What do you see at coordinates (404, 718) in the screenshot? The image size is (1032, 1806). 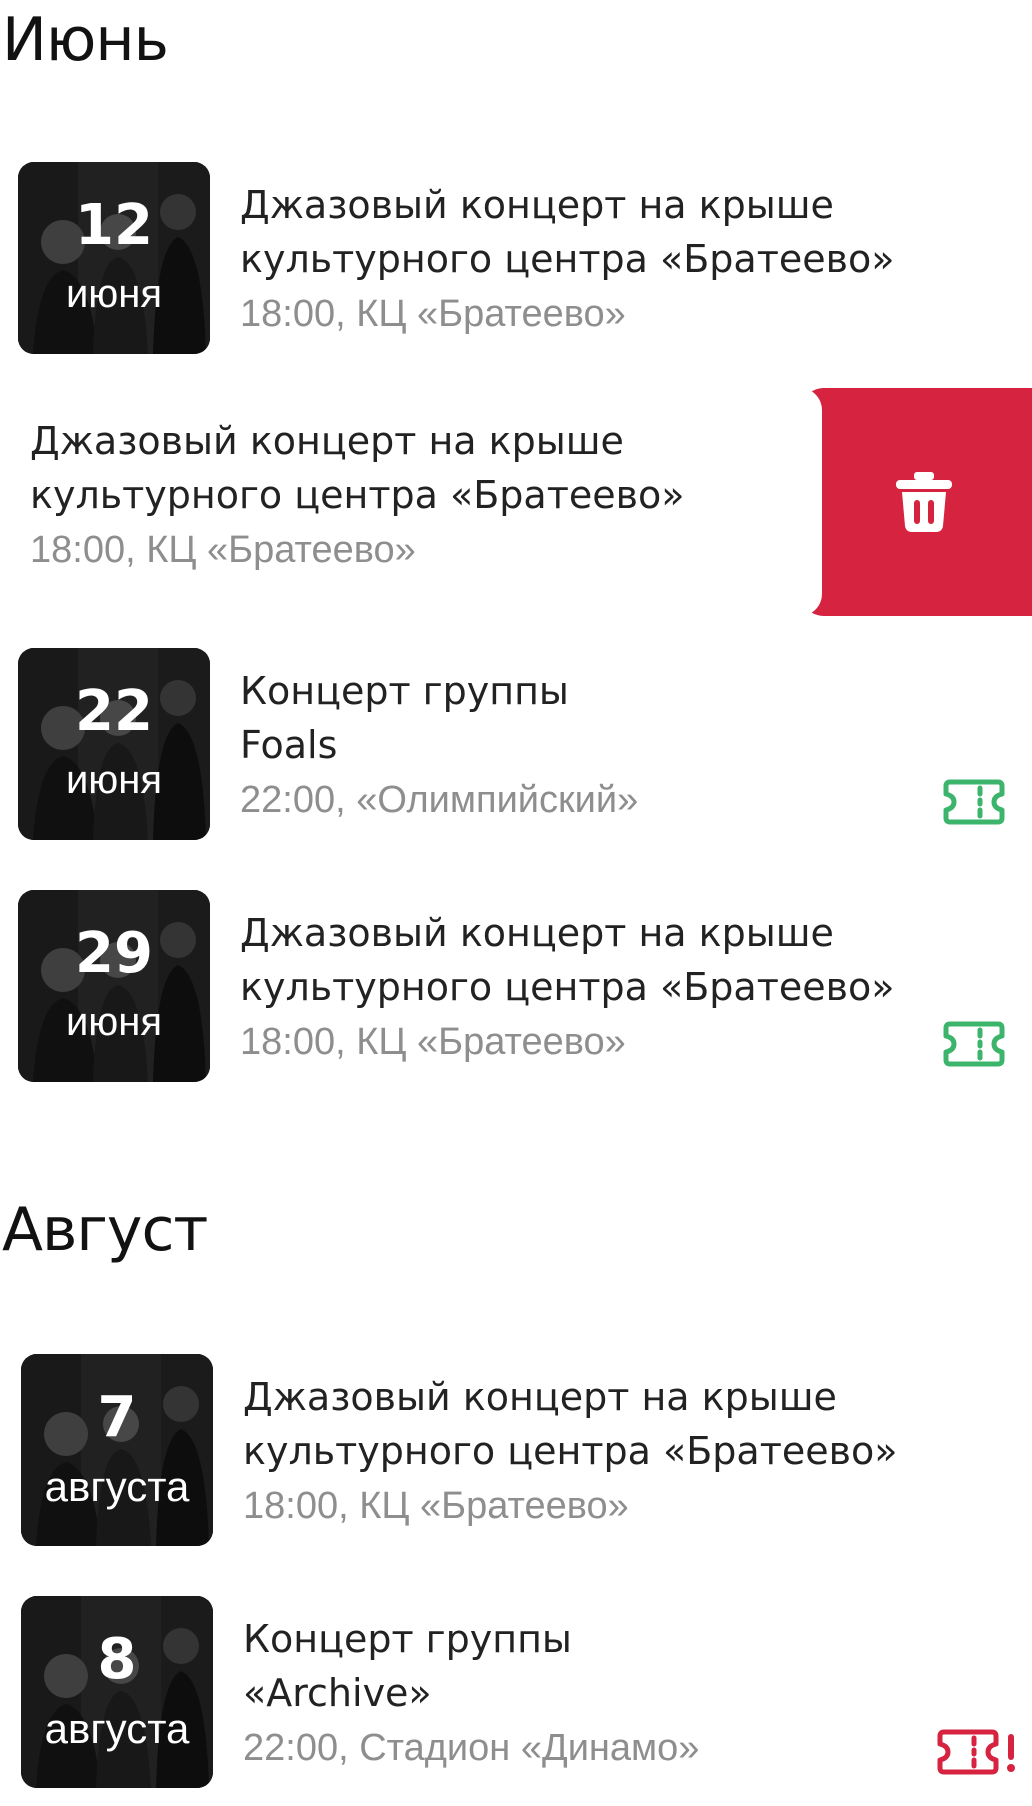 I see `event-title: Концерт группы Foals` at bounding box center [404, 718].